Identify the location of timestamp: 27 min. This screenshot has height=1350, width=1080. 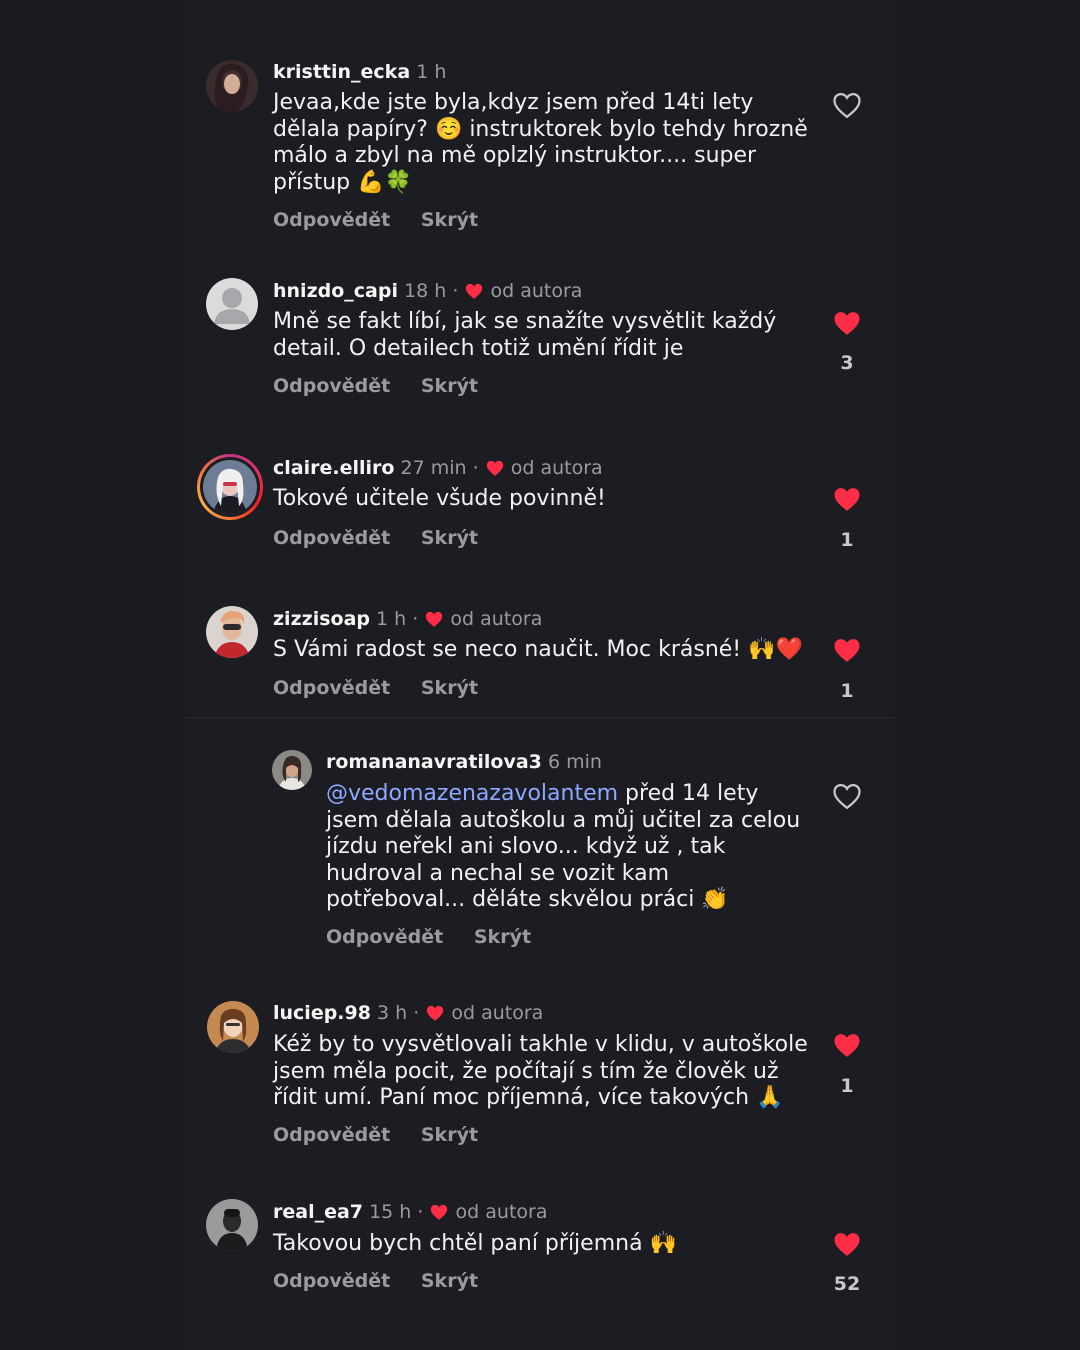
(433, 468).